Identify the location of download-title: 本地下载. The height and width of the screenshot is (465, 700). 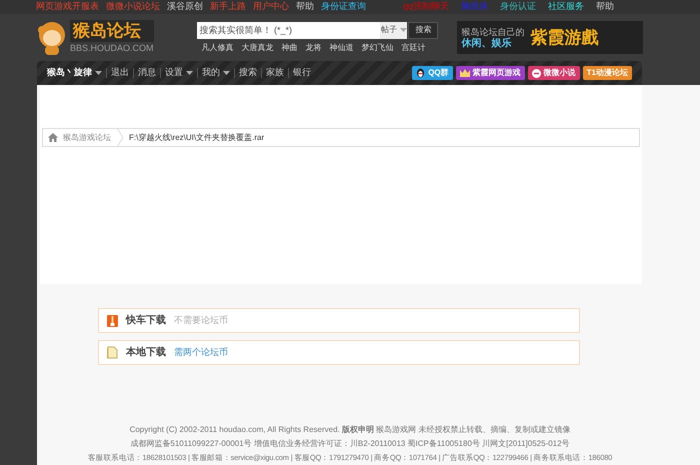
(146, 353).